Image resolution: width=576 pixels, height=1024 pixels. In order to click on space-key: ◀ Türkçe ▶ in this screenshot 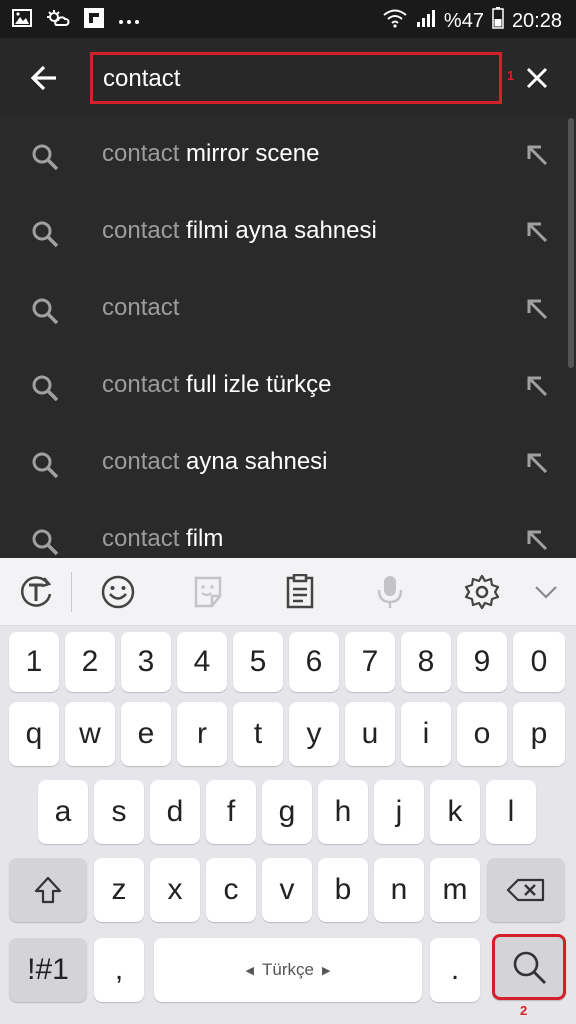, I will do `click(288, 970)`.